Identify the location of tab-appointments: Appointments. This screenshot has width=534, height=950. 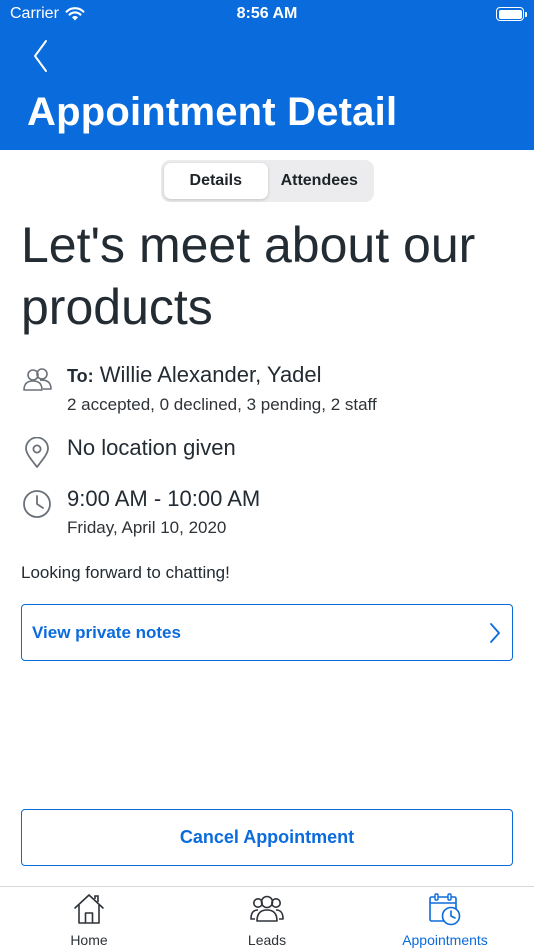
(445, 920).